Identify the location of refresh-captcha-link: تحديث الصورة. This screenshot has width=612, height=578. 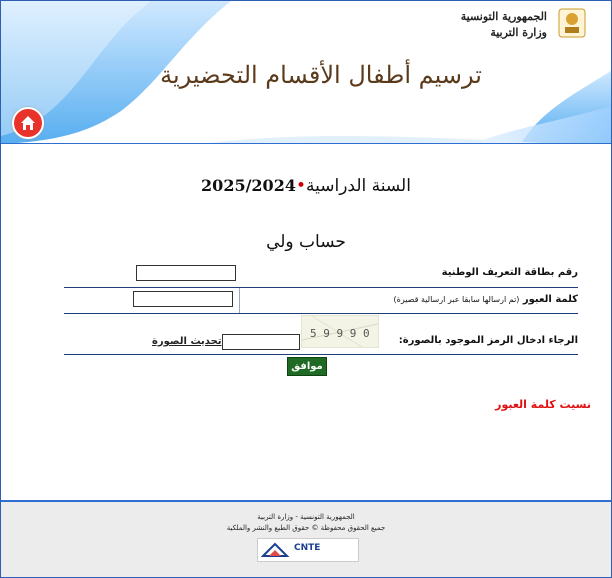
(187, 341).